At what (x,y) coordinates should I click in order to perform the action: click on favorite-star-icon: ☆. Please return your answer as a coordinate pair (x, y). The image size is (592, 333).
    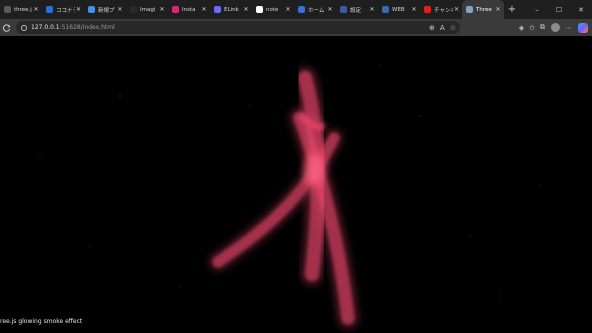
    Looking at the image, I should click on (453, 28).